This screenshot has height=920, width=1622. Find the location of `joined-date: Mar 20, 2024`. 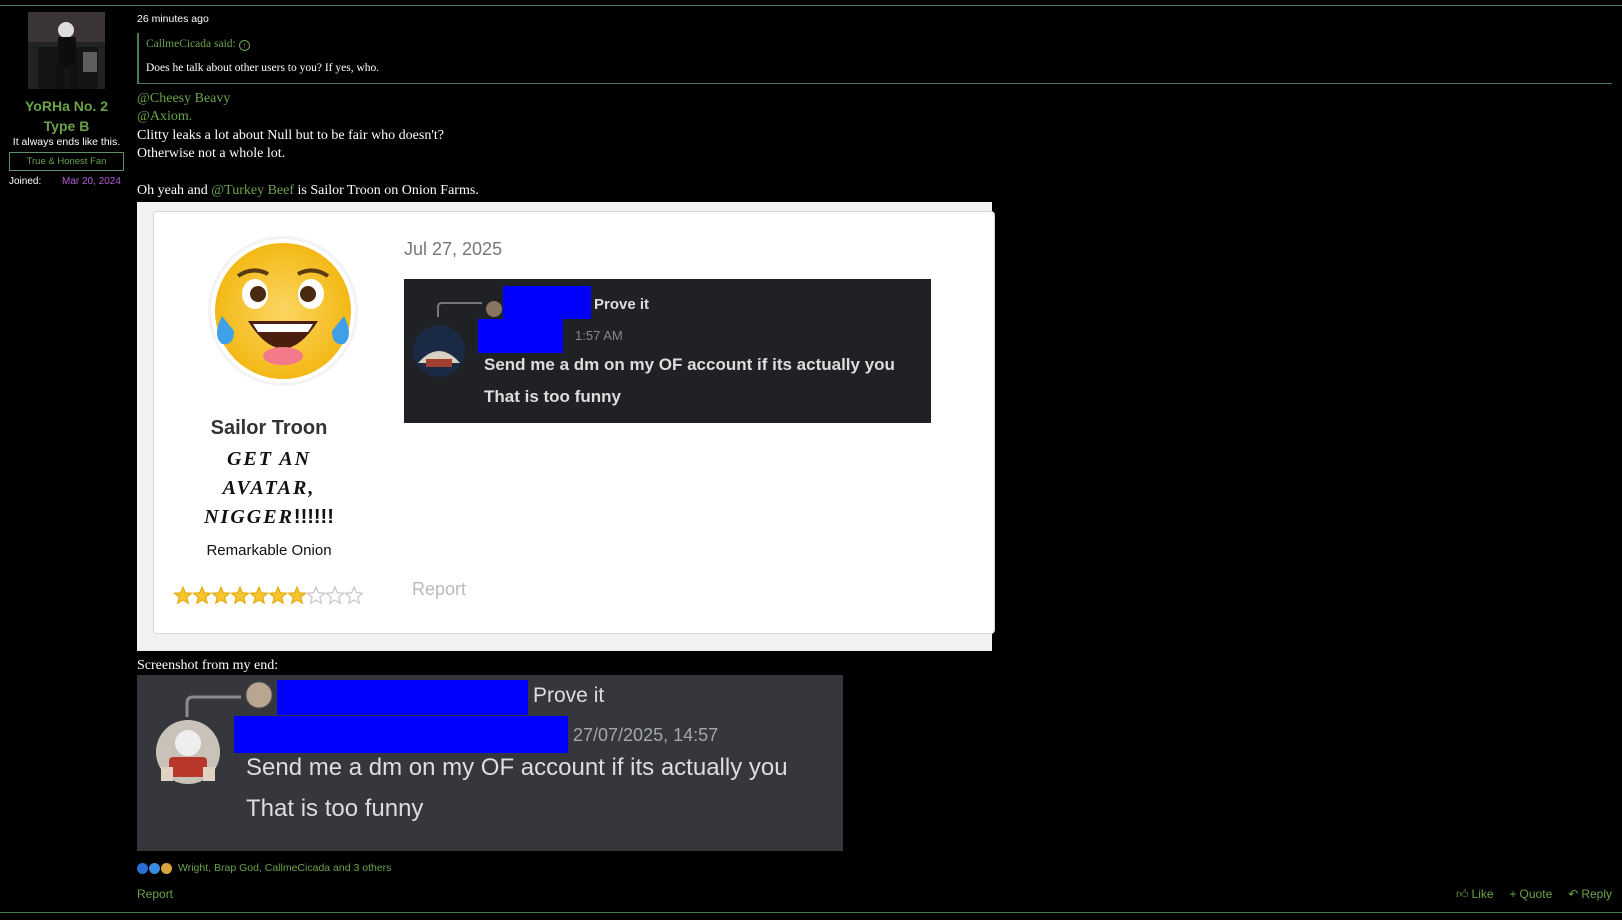

joined-date: Mar 20, 2024 is located at coordinates (91, 181).